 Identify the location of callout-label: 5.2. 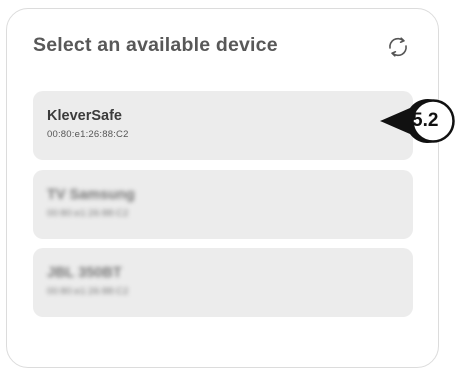
(425, 120).